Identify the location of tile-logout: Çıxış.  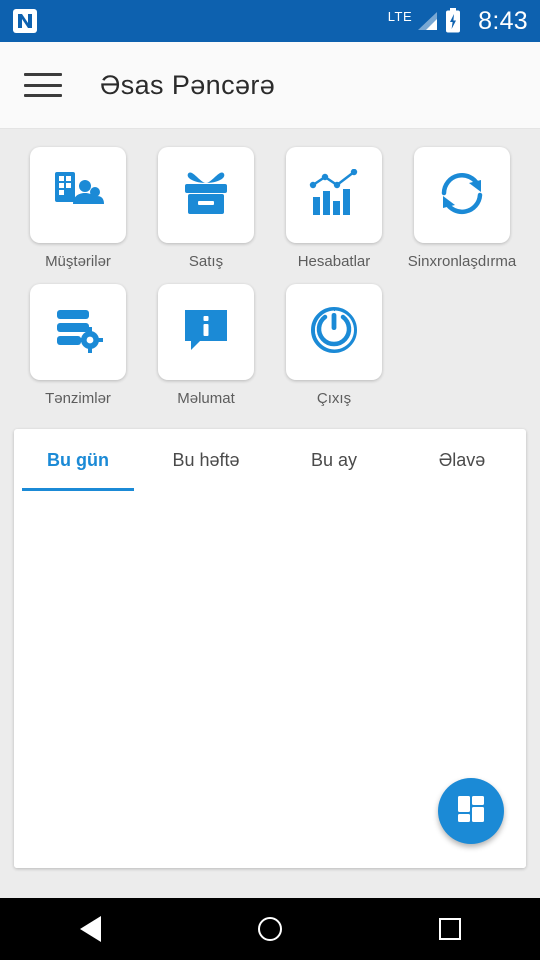
(334, 345).